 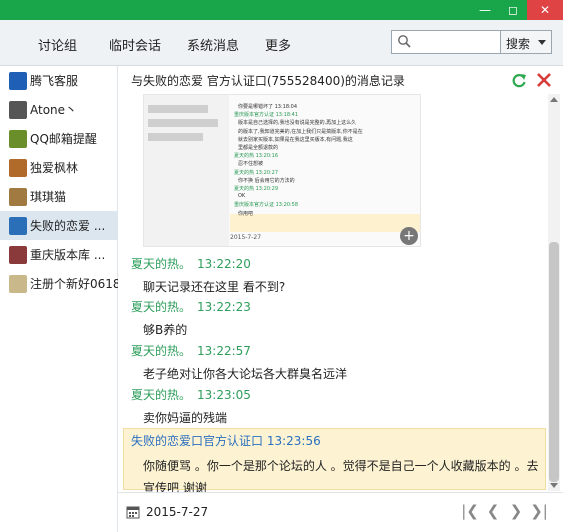 I want to click on message-meta: 夏天的热。 13:23:05, so click(x=191, y=394).